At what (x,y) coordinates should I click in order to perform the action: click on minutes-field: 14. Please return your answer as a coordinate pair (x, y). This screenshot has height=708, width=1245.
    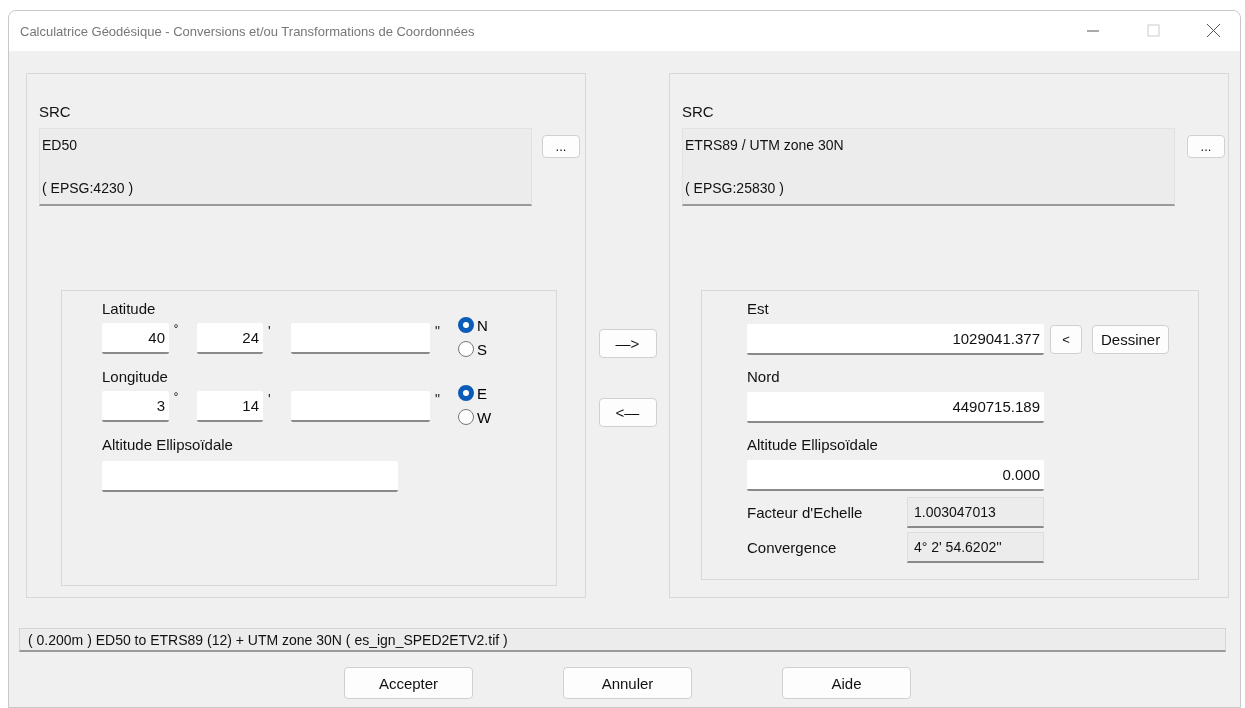
    Looking at the image, I should click on (230, 406).